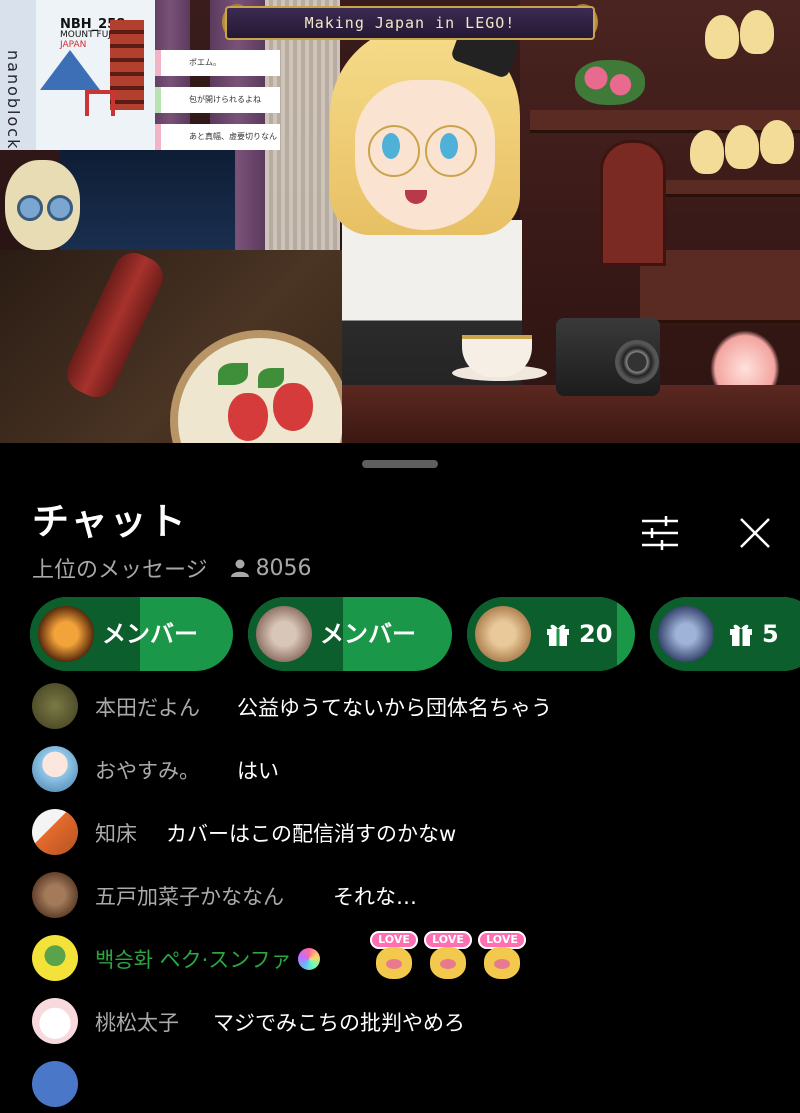 The height and width of the screenshot is (1113, 800). What do you see at coordinates (339, 1023) in the screenshot?
I see `message-text: マジでみこちの批判やめろ` at bounding box center [339, 1023].